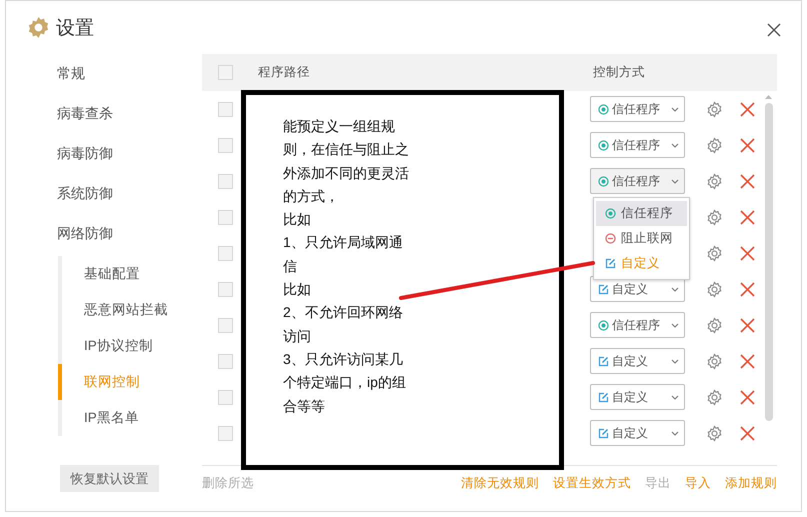 This screenshot has width=807, height=517. Describe the element at coordinates (130, 418) in the screenshot. I see `sidebar-subitem: IP黑名单` at that location.